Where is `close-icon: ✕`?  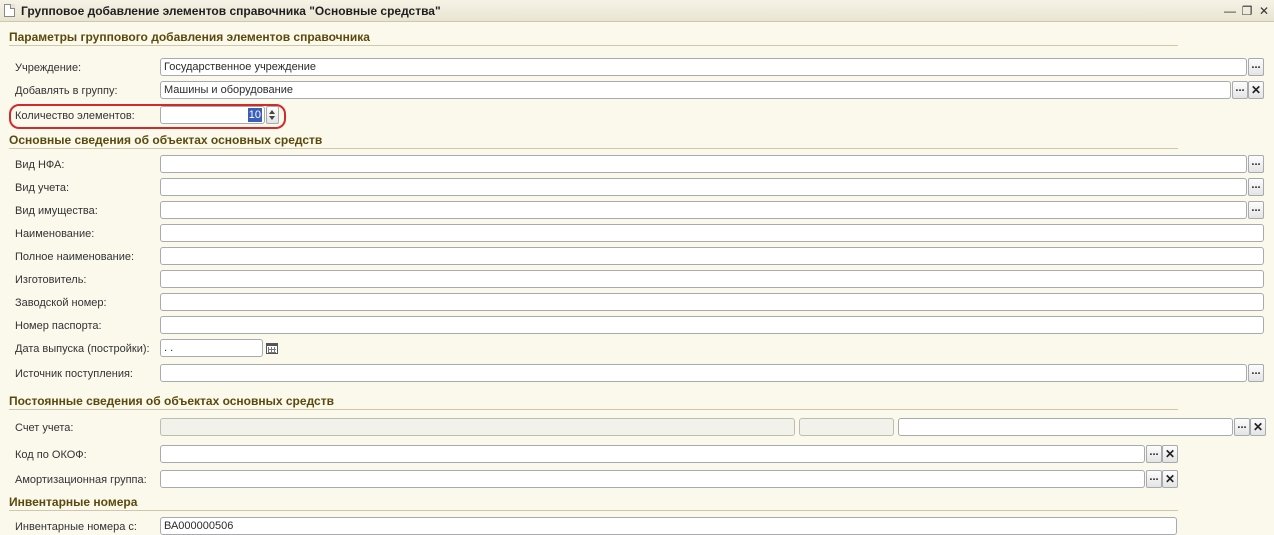
close-icon: ✕ is located at coordinates (1264, 11).